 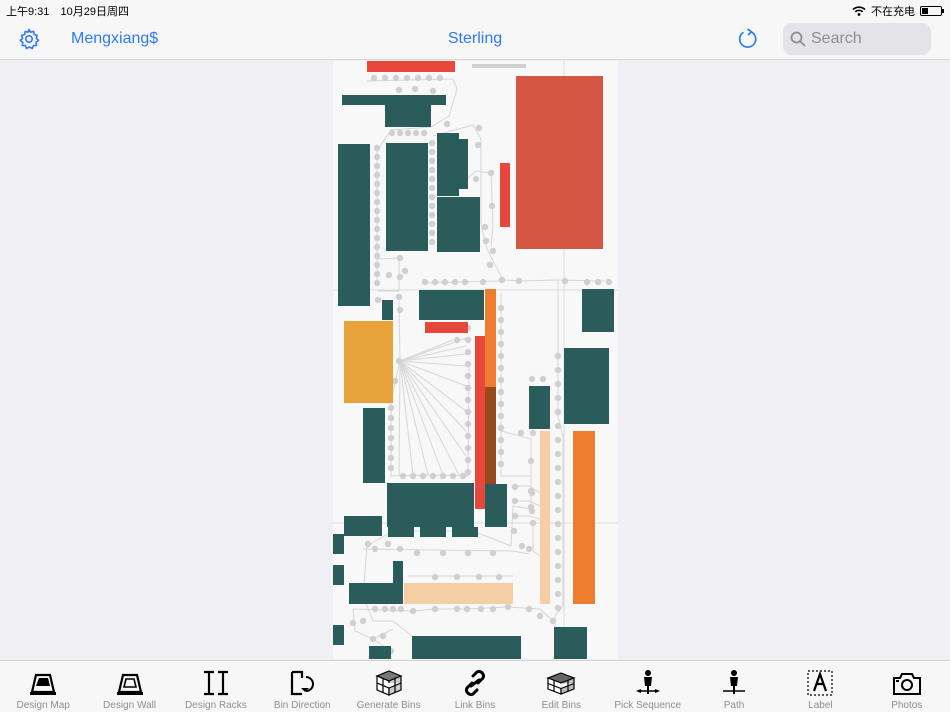 I want to click on red-bin-large, so click(x=559, y=162).